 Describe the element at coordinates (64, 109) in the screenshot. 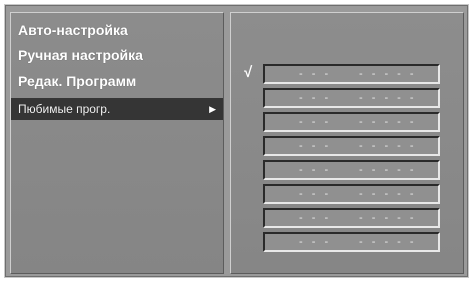

I see `menu-item-label: Пюбимые прогр.` at that location.